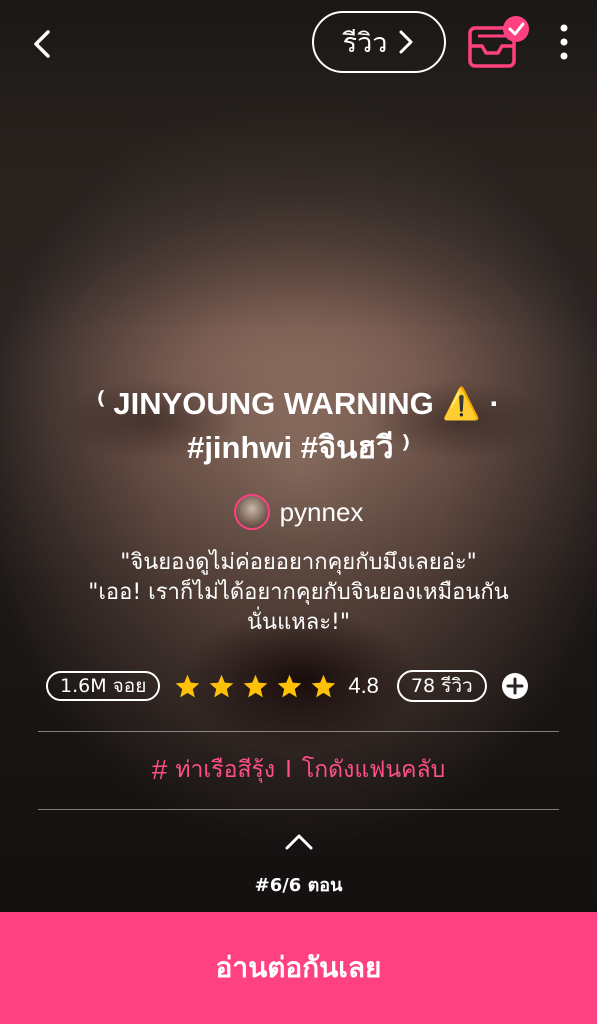 This screenshot has width=597, height=1024. Describe the element at coordinates (321, 511) in the screenshot. I see `author-name: pynnex` at that location.